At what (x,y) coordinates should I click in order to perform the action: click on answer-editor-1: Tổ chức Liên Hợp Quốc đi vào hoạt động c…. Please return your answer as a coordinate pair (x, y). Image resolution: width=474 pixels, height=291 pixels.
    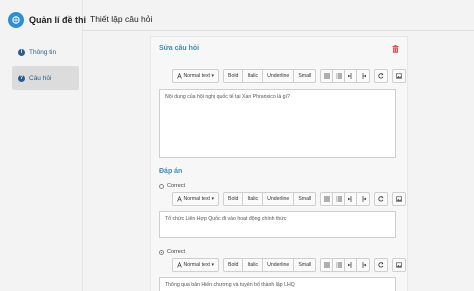
    Looking at the image, I should click on (277, 224).